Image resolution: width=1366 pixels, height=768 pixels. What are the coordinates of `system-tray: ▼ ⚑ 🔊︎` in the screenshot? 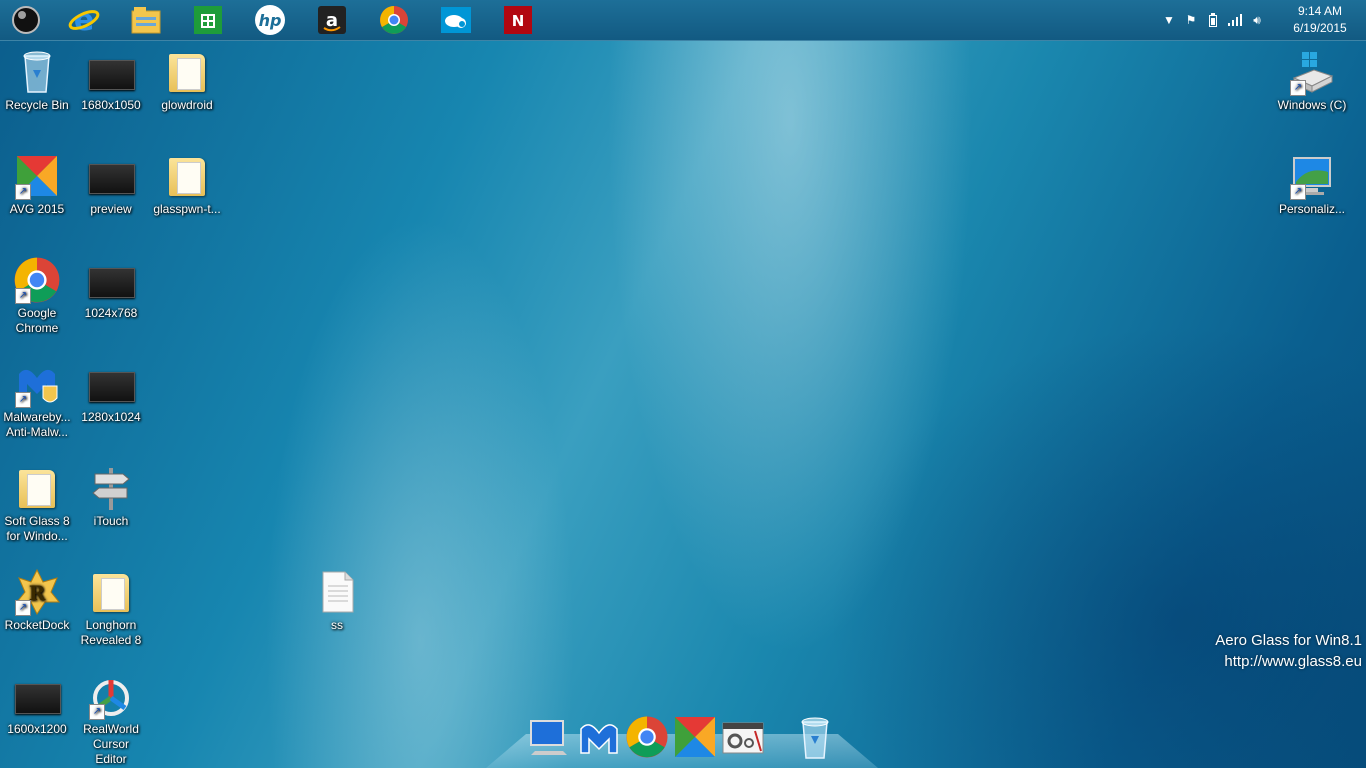 It's located at (1213, 20).